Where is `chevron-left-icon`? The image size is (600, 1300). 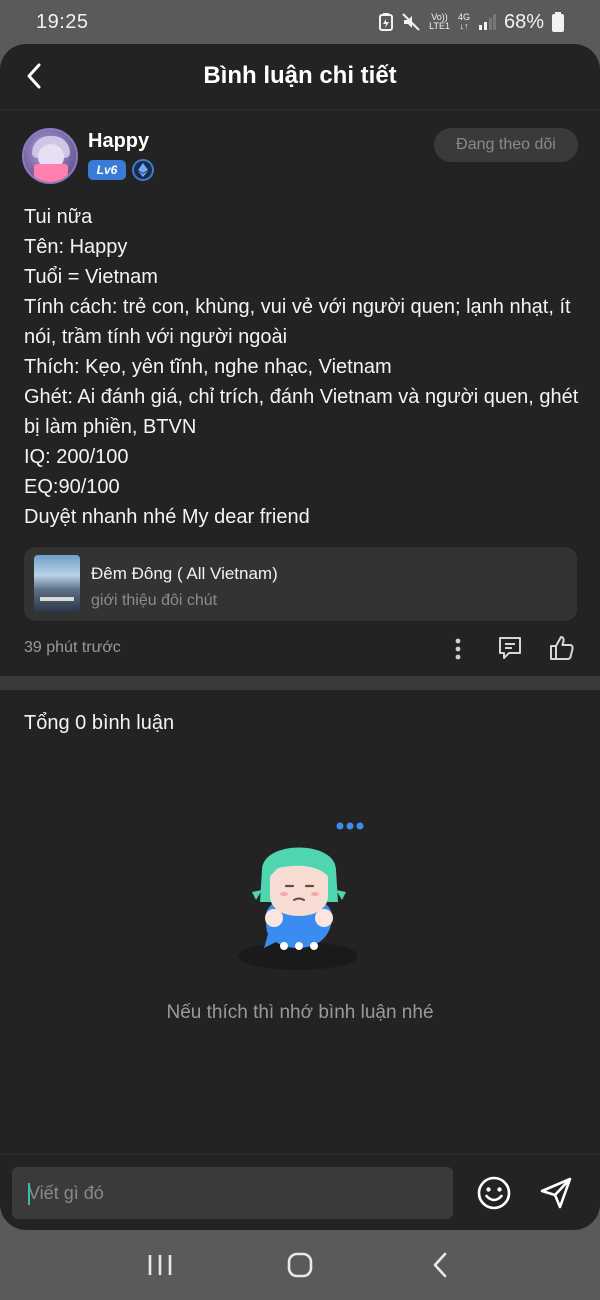
chevron-left-icon is located at coordinates (440, 1265).